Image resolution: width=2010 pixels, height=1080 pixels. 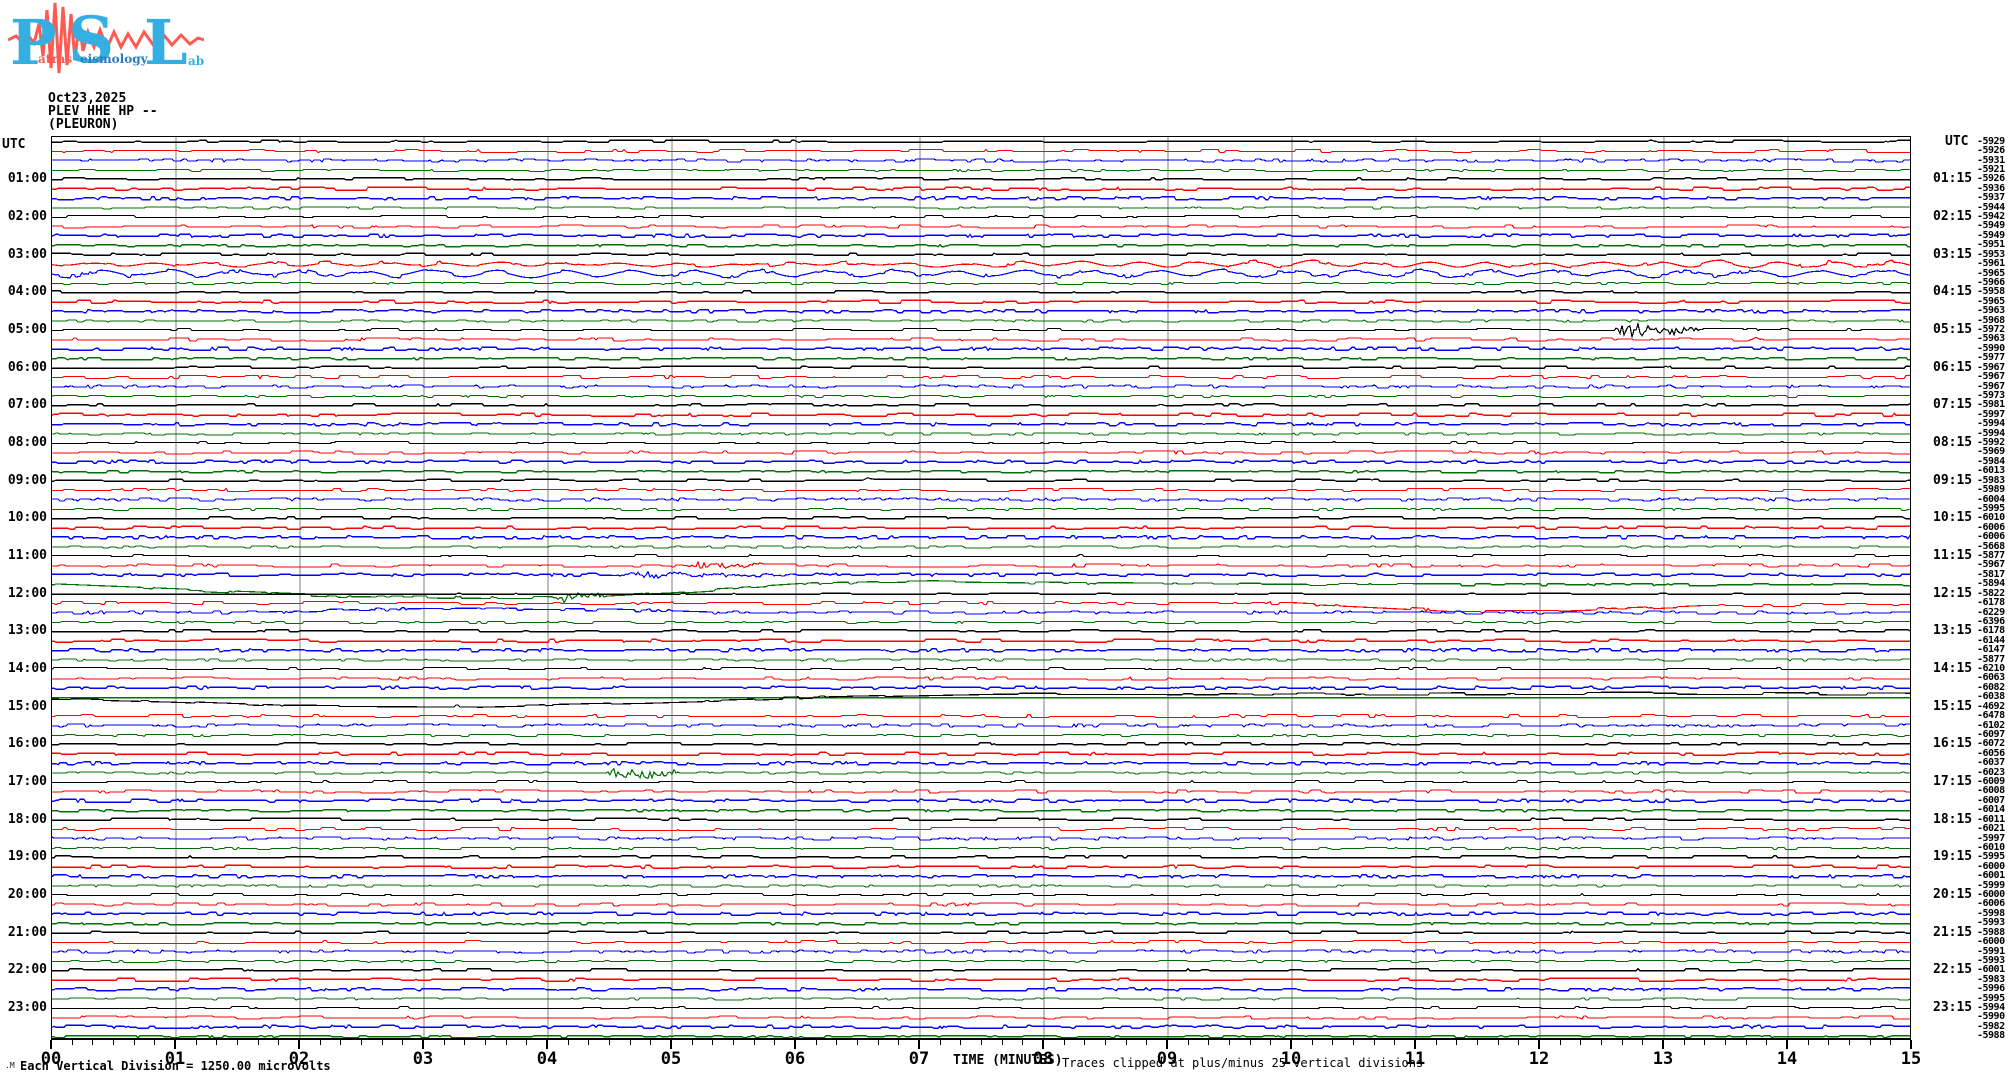 What do you see at coordinates (27, 517) in the screenshot?
I see `hour-label-left-10:00: 10:00` at bounding box center [27, 517].